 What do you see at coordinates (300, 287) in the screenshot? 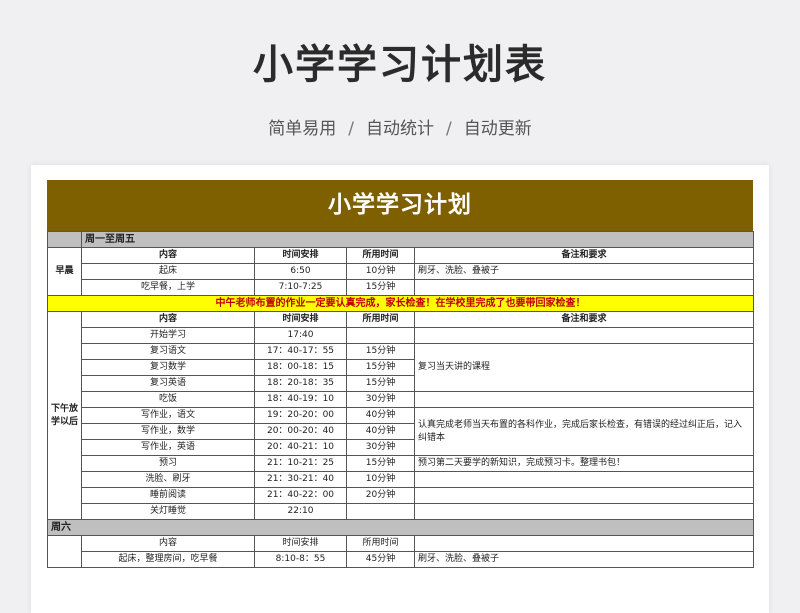
I see `cell-time: 7:10-7:25` at bounding box center [300, 287].